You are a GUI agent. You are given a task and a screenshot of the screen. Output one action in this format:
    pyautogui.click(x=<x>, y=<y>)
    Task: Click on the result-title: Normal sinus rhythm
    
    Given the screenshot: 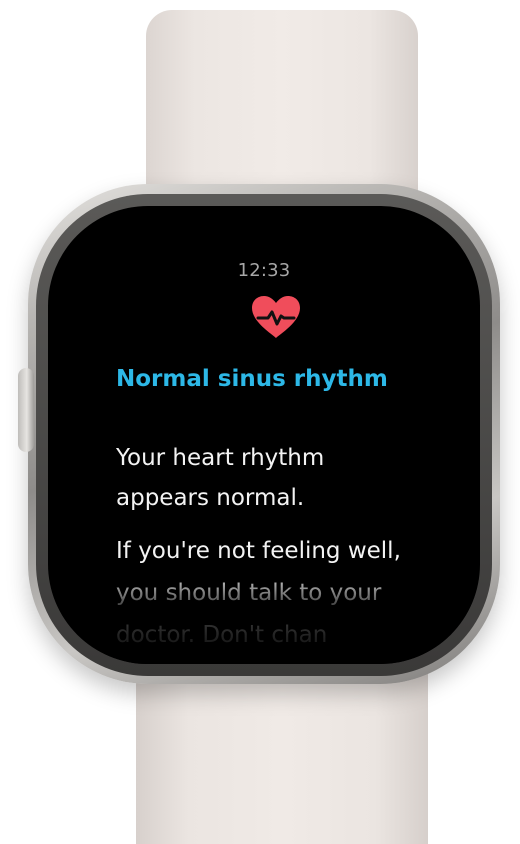 What is the action you would take?
    pyautogui.click(x=252, y=379)
    